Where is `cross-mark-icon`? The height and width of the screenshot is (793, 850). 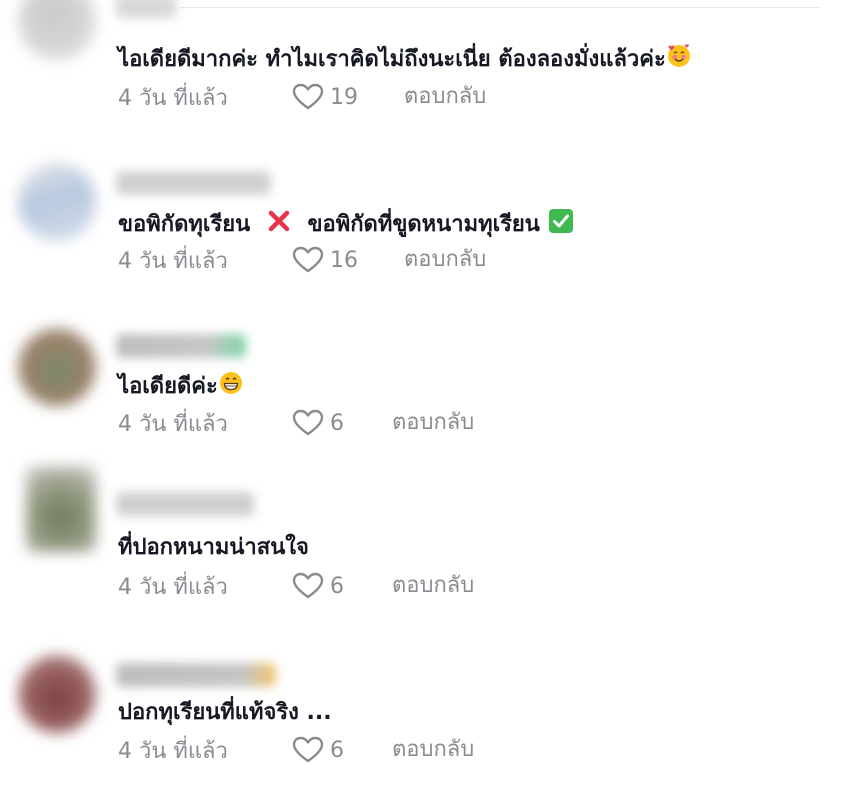 cross-mark-icon is located at coordinates (279, 225).